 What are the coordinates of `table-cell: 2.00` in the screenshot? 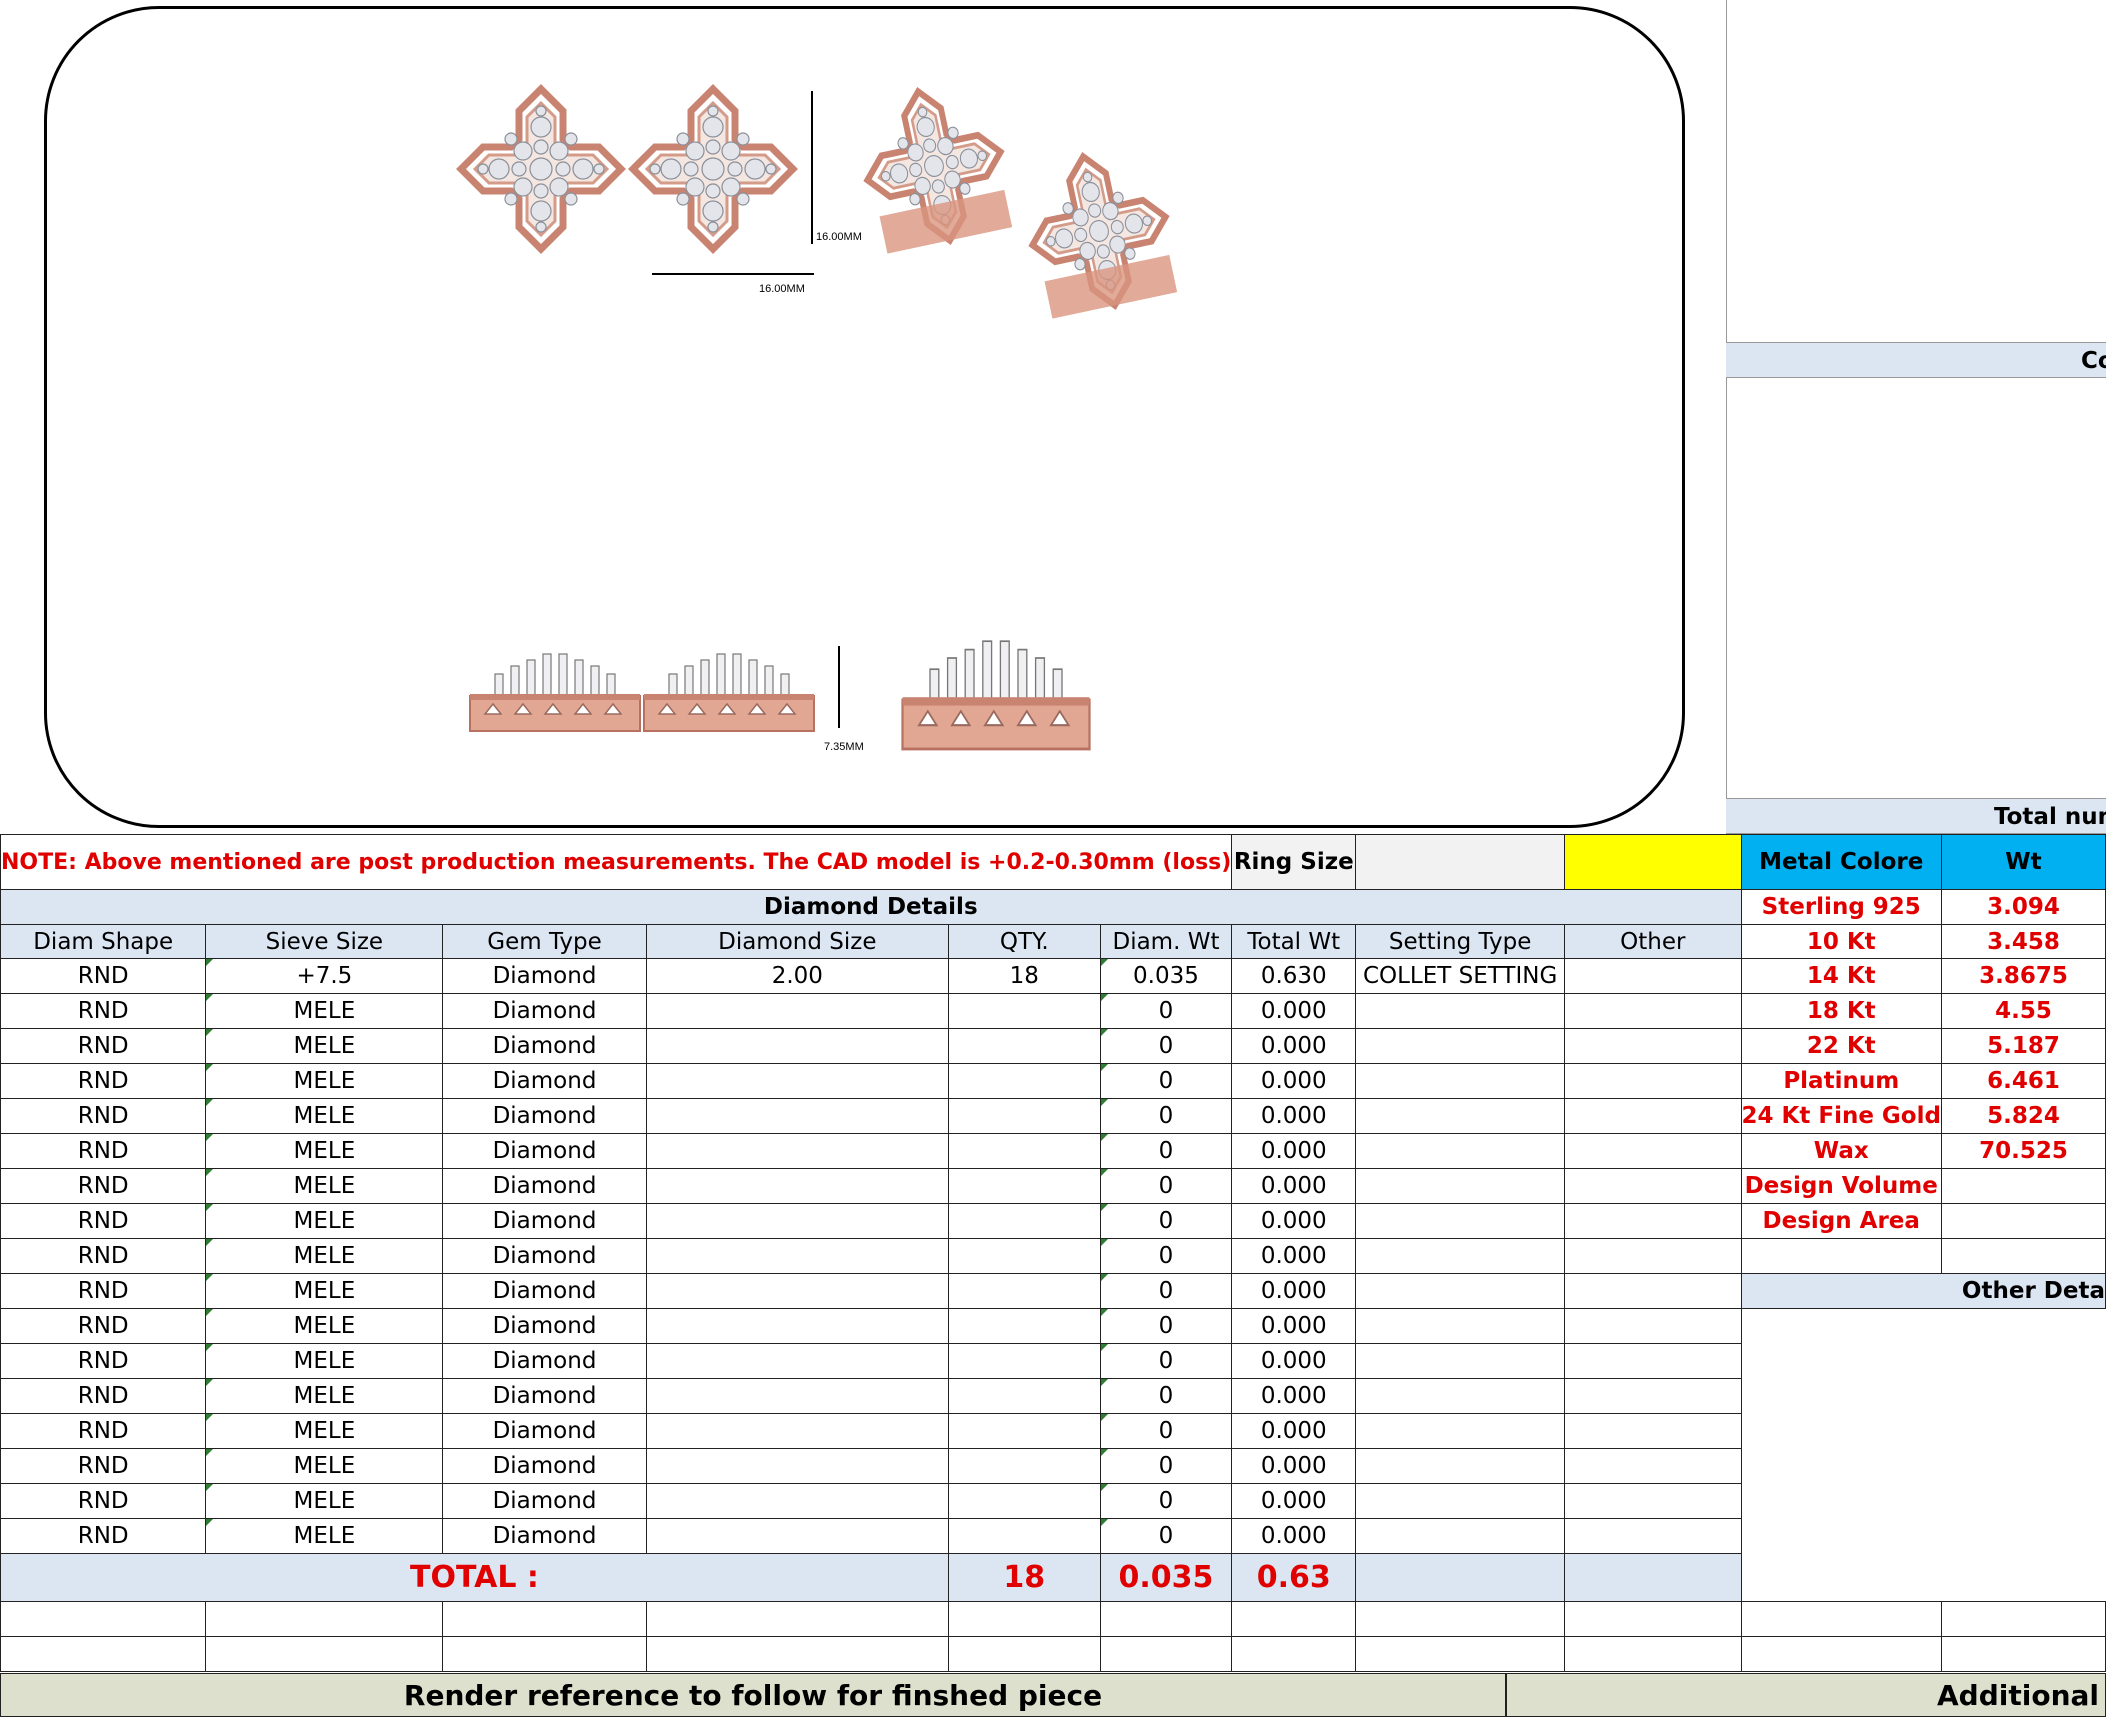 It's located at (797, 976).